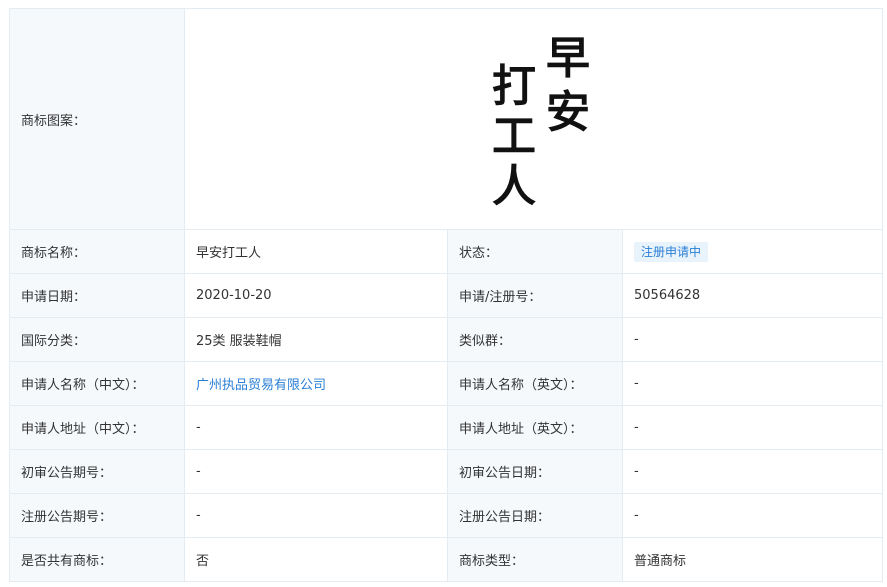  What do you see at coordinates (752, 515) in the screenshot?
I see `registration-announcement-date-value: -` at bounding box center [752, 515].